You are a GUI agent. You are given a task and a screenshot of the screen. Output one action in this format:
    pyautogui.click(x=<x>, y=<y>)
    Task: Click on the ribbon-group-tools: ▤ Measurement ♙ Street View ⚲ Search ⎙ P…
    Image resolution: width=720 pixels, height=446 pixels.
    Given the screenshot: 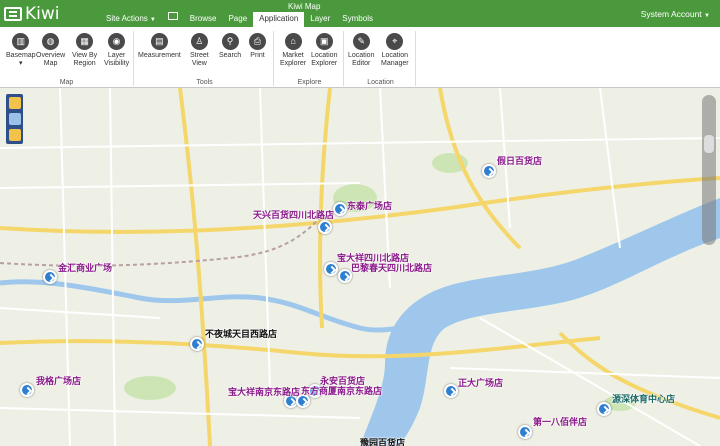 What is the action you would take?
    pyautogui.click(x=205, y=58)
    